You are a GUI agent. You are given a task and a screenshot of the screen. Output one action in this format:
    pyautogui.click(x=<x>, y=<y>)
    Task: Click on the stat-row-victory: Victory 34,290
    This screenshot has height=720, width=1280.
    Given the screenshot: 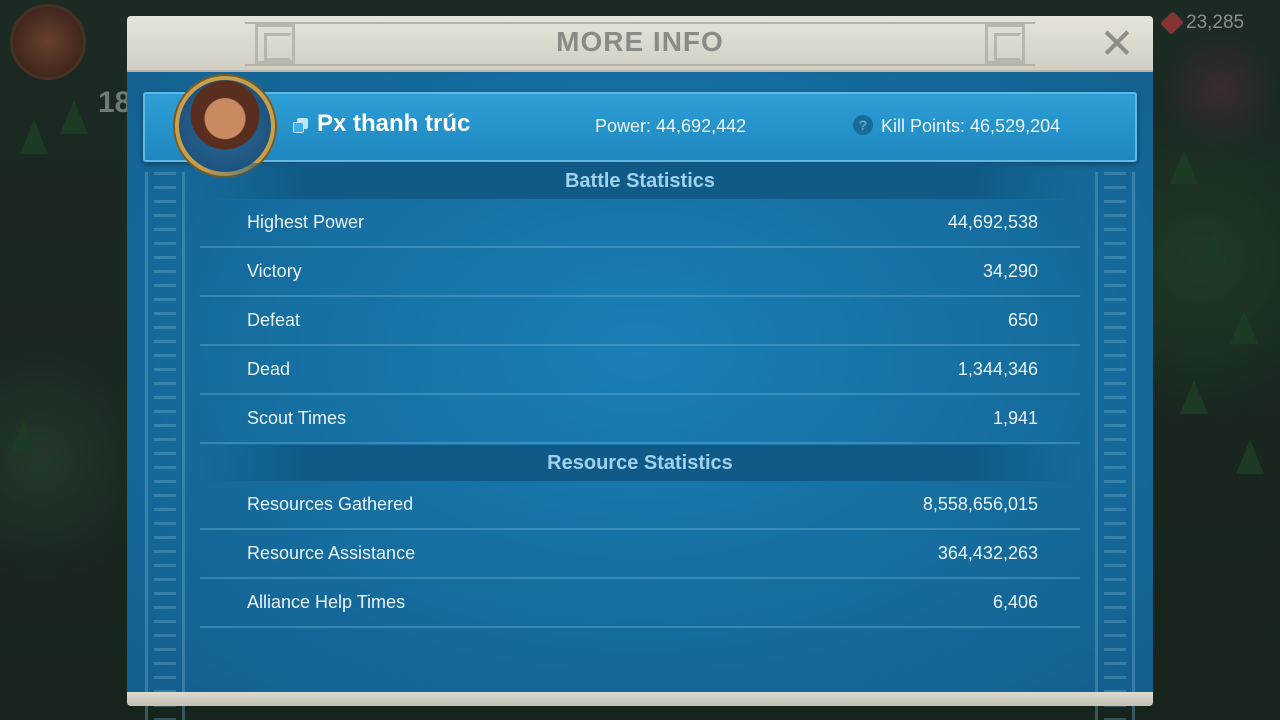 What is the action you would take?
    pyautogui.click(x=640, y=272)
    